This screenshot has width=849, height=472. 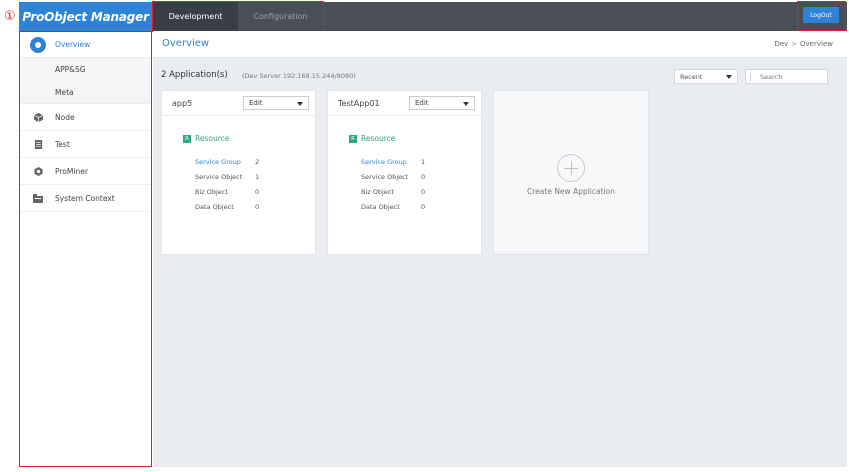 What do you see at coordinates (38, 44) in the screenshot?
I see `overview-icon` at bounding box center [38, 44].